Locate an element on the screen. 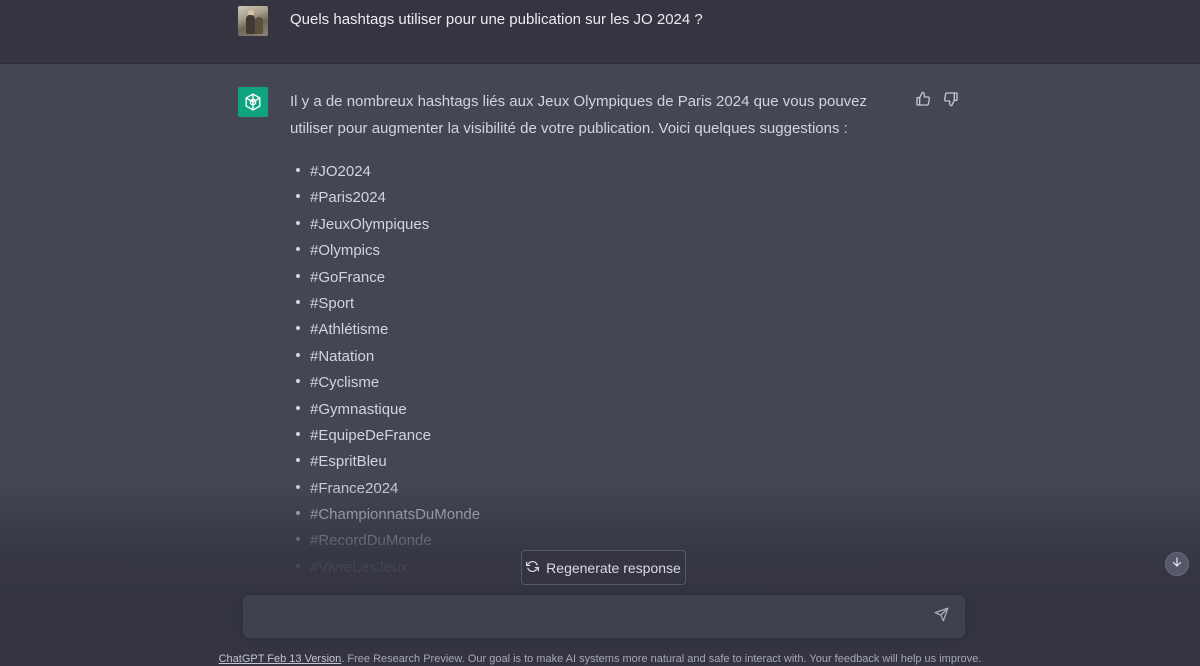 The height and width of the screenshot is (666, 1200). feedback-buttons is located at coordinates (937, 99).